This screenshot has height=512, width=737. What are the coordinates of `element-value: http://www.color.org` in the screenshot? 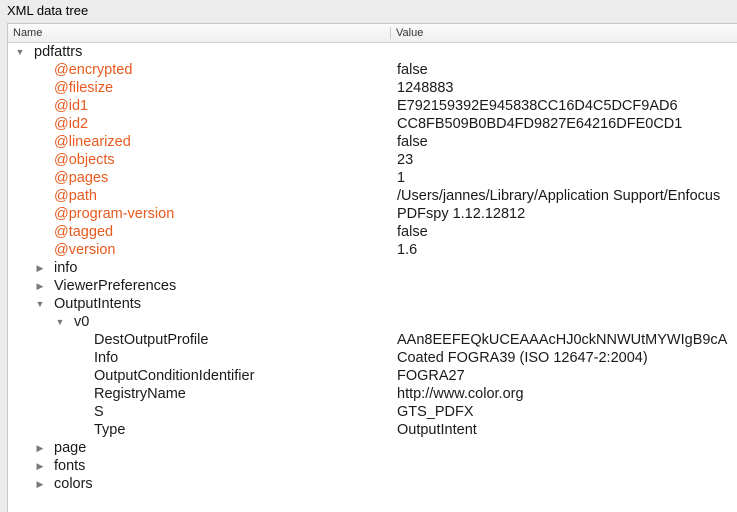 It's located at (460, 394).